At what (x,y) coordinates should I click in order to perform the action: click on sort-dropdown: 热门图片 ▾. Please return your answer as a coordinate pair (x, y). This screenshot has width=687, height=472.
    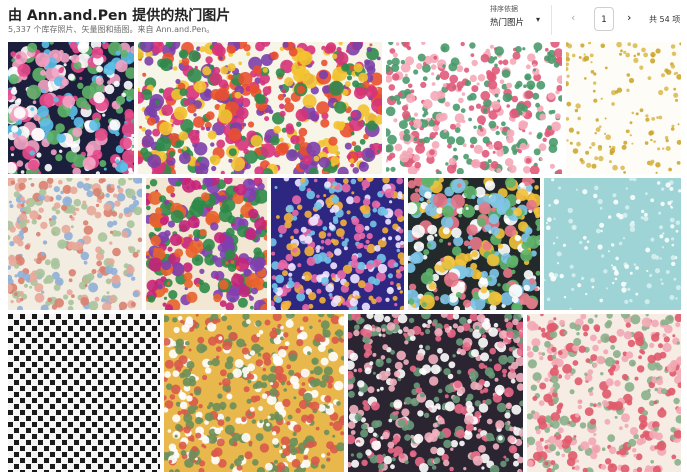
    Looking at the image, I should click on (515, 21).